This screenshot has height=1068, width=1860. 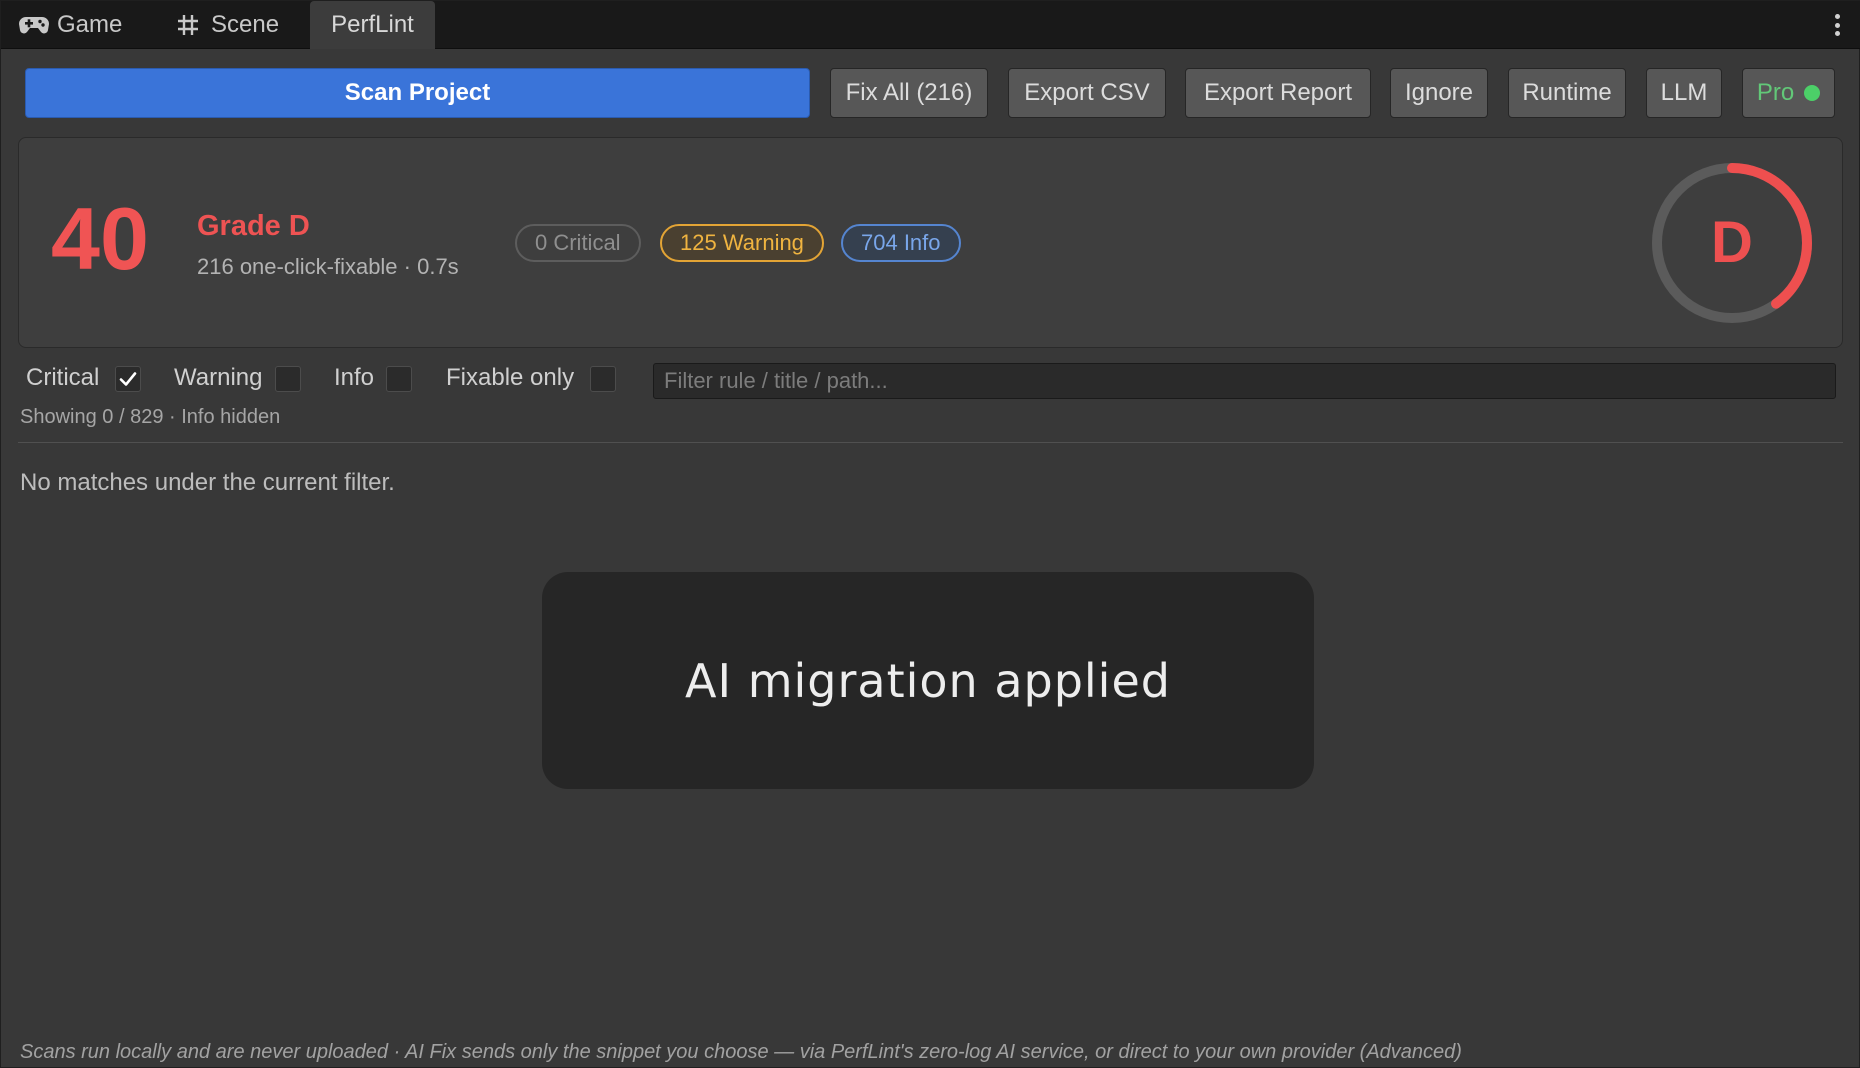 I want to click on filter-warning-label: Warning, so click(x=218, y=377).